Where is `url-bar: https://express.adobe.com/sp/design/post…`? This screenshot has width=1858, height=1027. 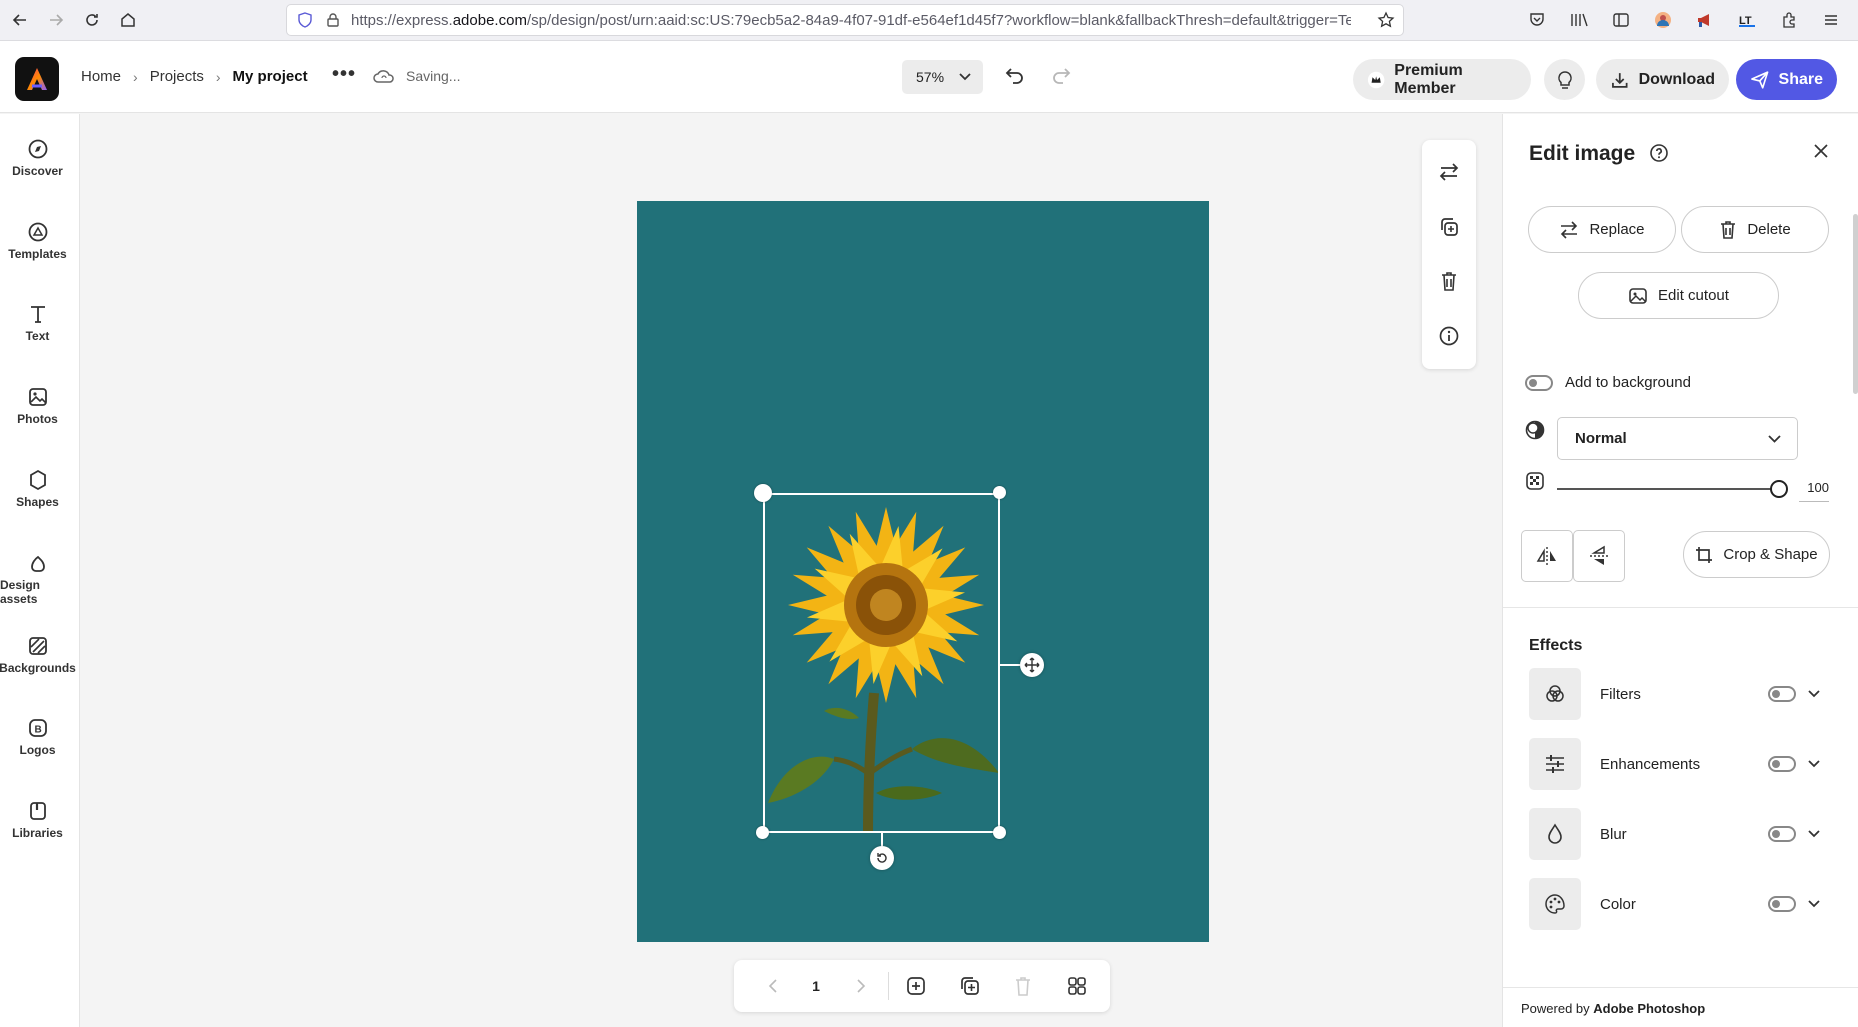
url-bar: https://express.adobe.com/sp/design/post… is located at coordinates (845, 20).